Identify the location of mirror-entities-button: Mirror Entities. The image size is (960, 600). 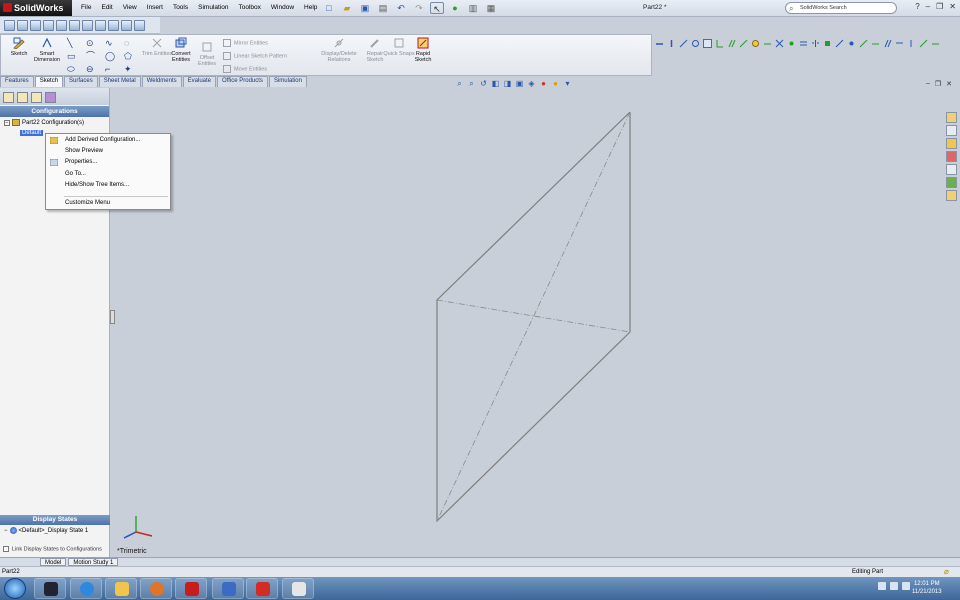
(245, 43).